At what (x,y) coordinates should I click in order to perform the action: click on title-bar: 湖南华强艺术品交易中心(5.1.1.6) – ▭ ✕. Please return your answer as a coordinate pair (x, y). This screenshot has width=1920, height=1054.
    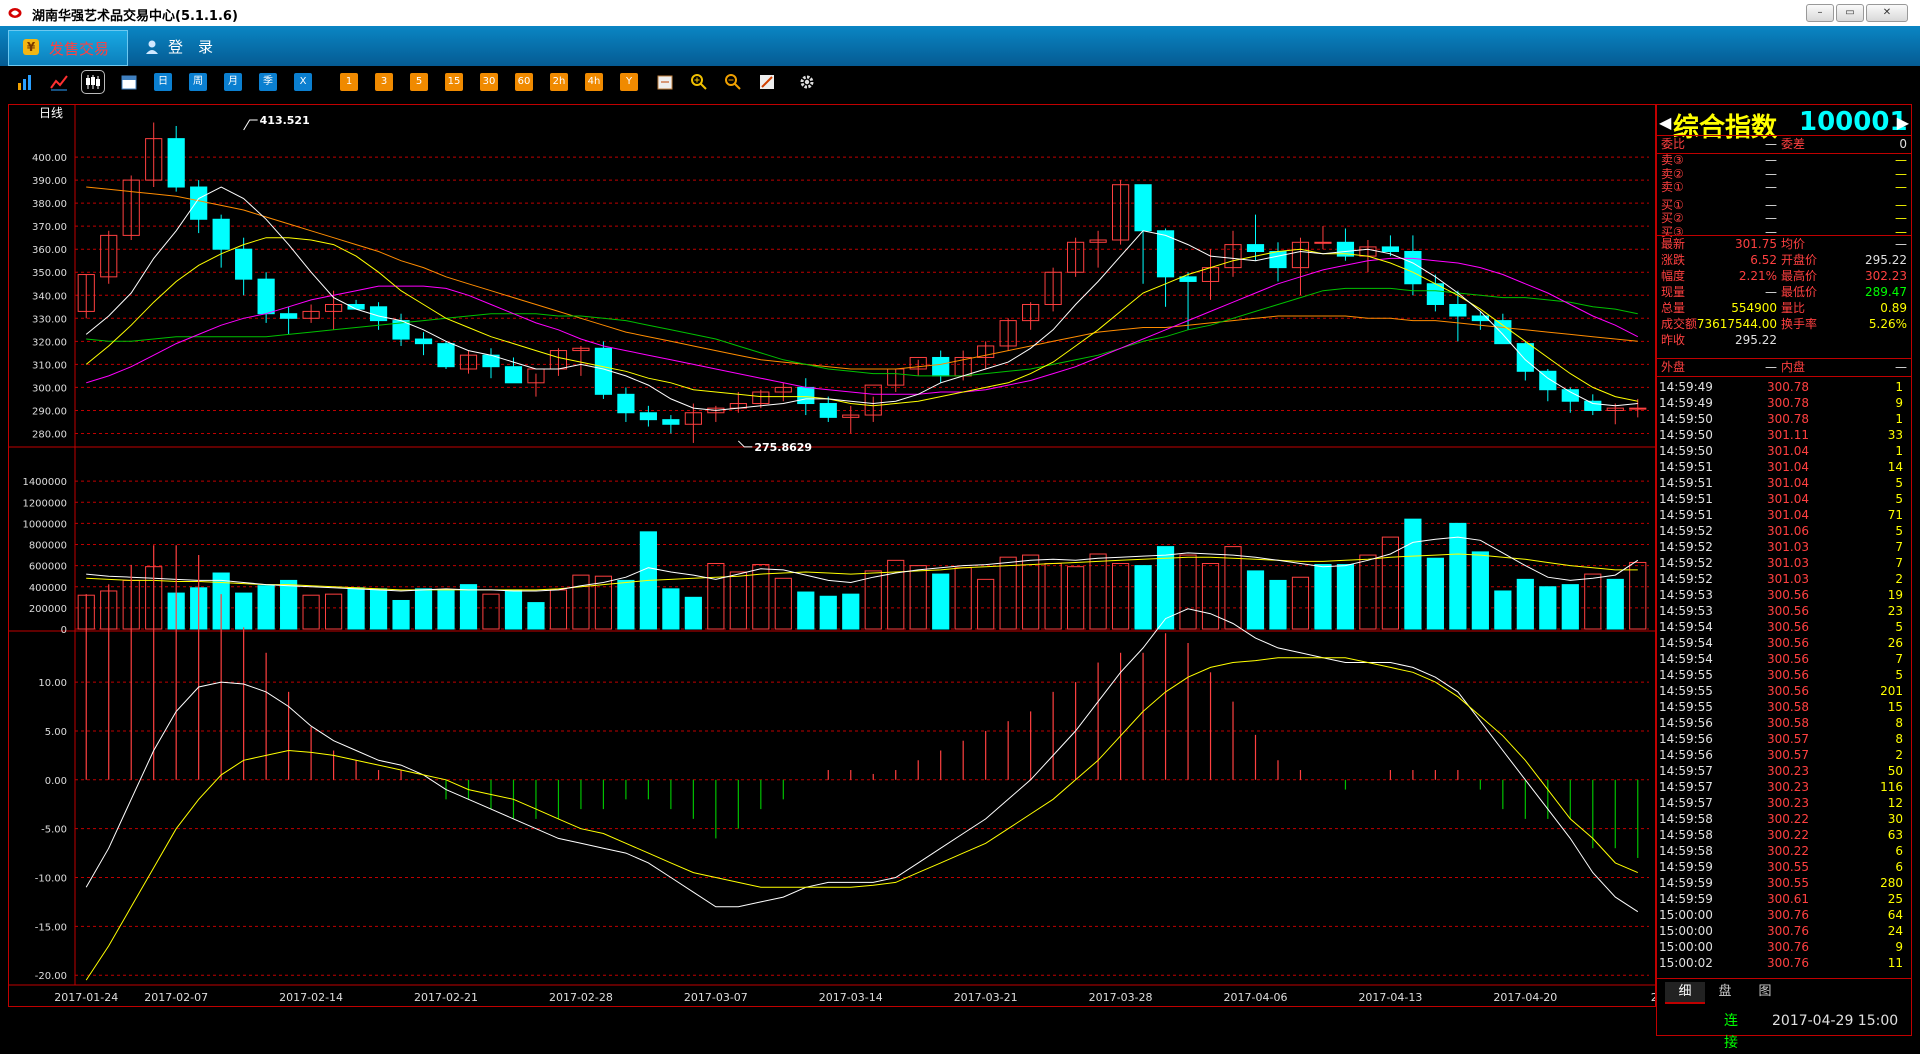
    Looking at the image, I should click on (960, 13).